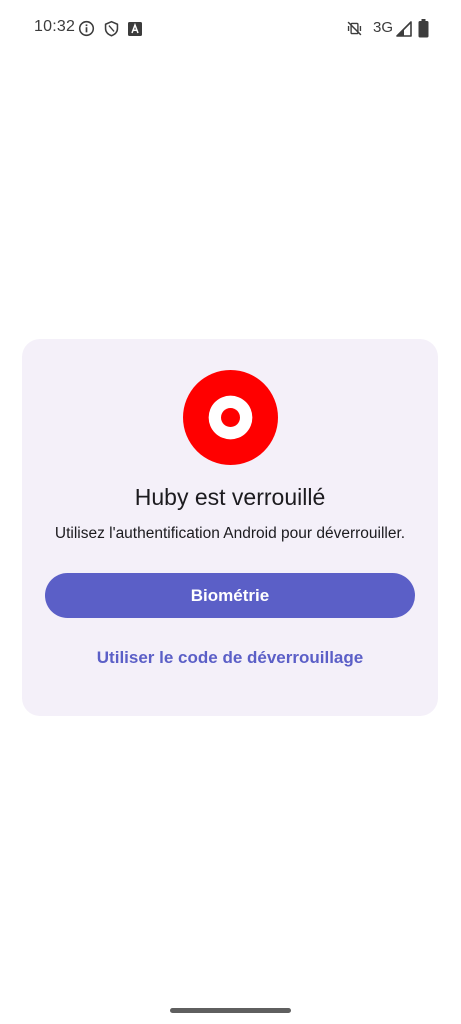  I want to click on battery-icon, so click(423, 28).